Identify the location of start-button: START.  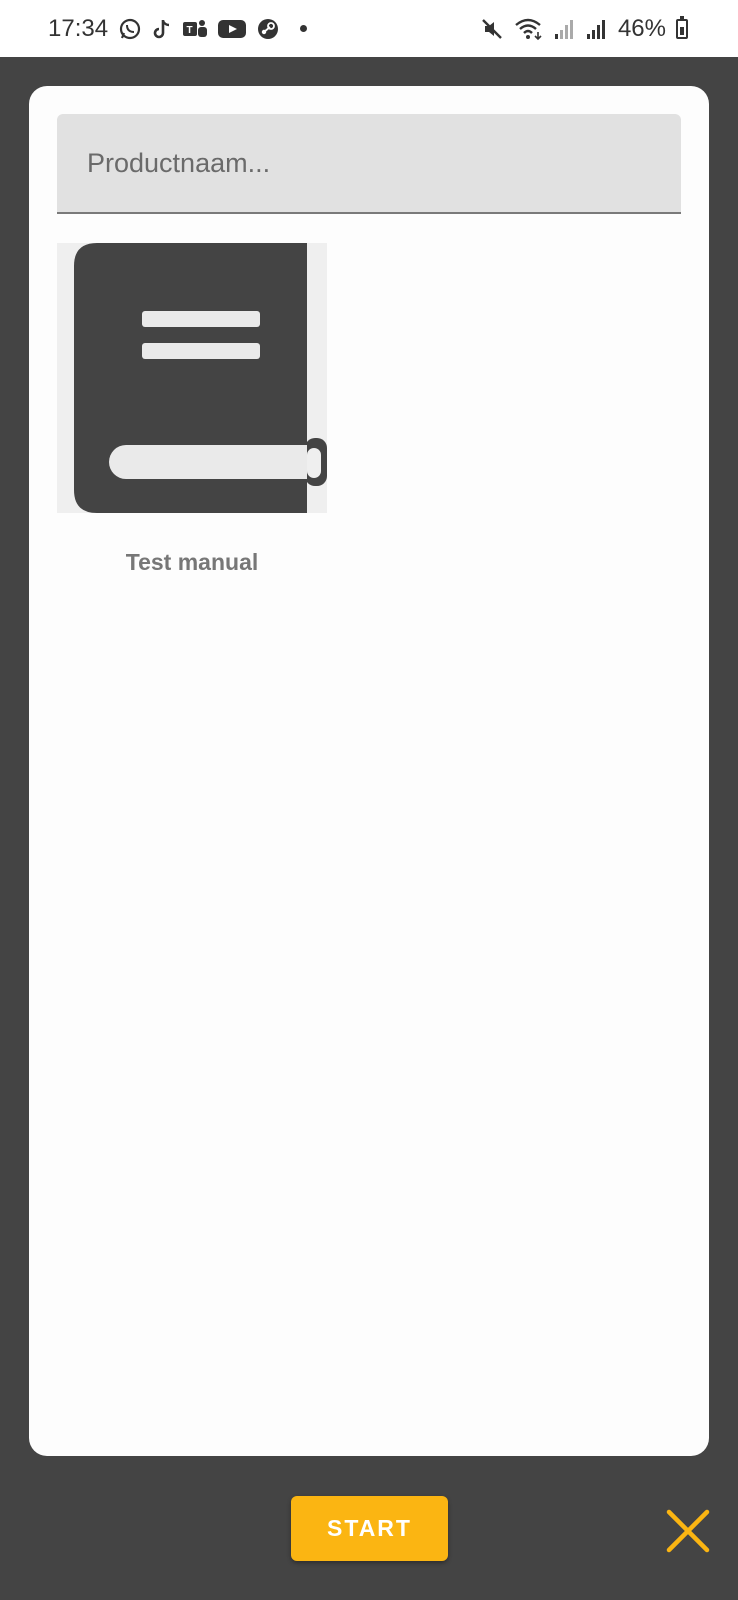
(369, 1528).